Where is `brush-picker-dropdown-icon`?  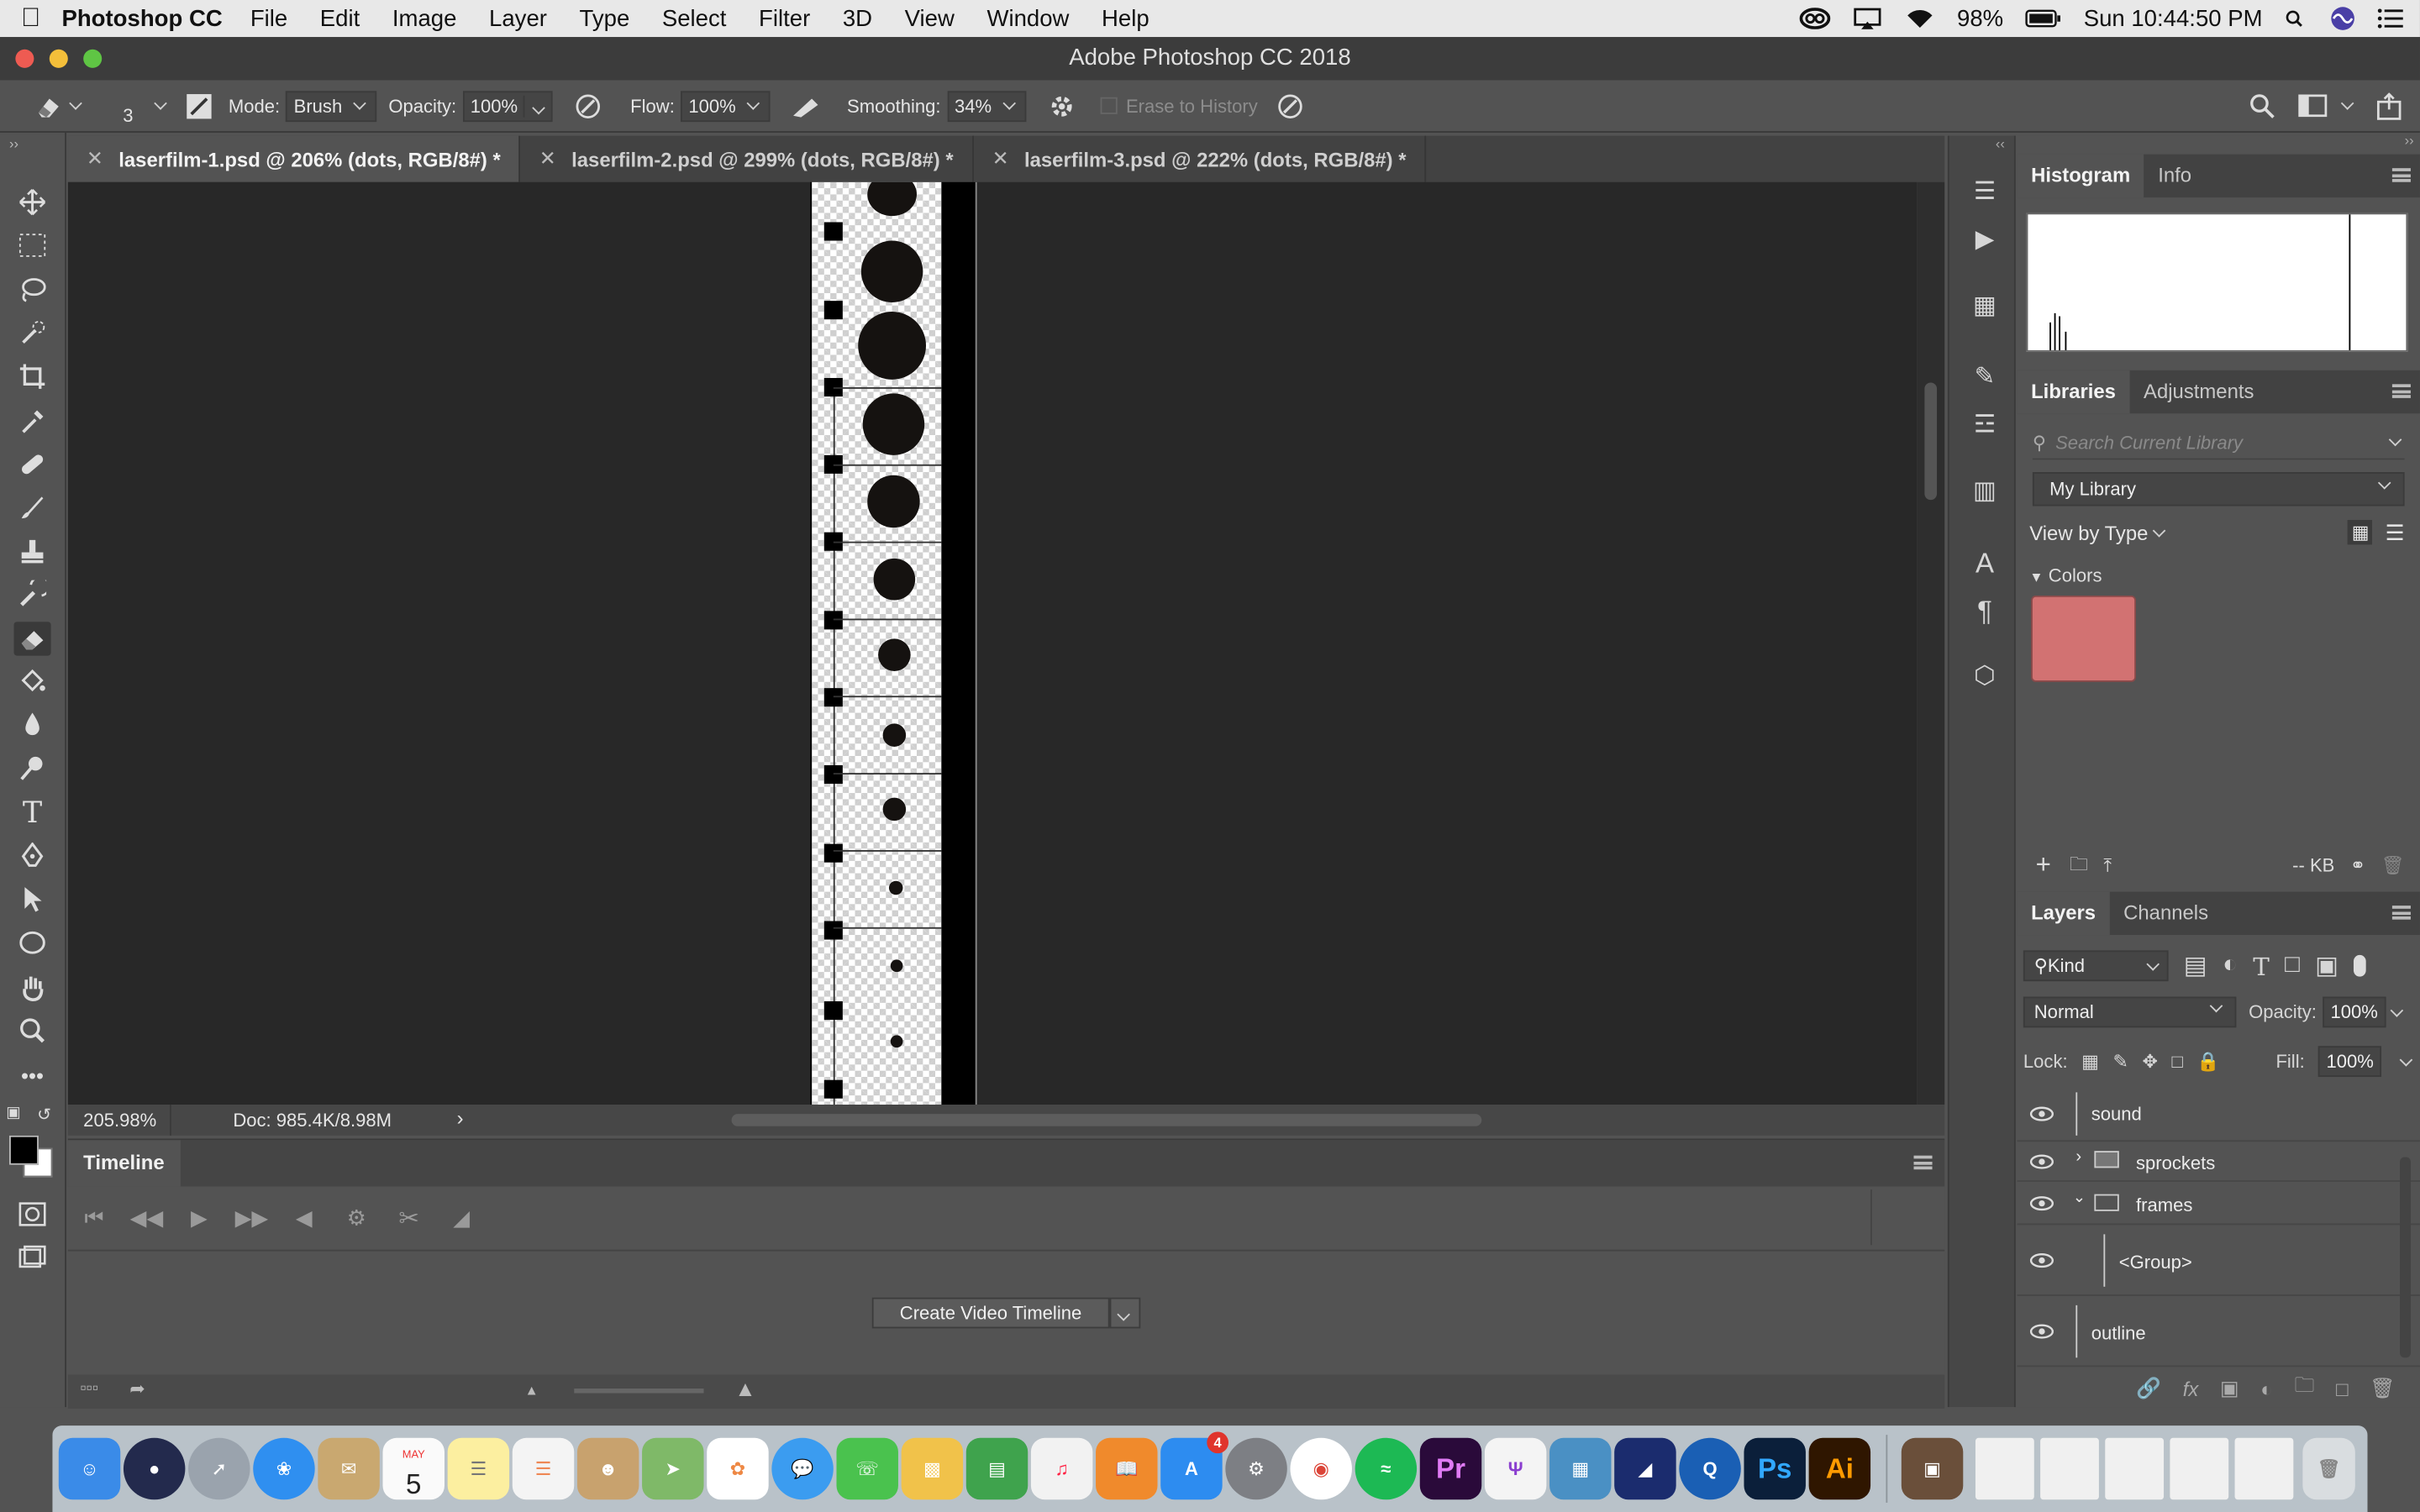
brush-picker-dropdown-icon is located at coordinates (161, 103).